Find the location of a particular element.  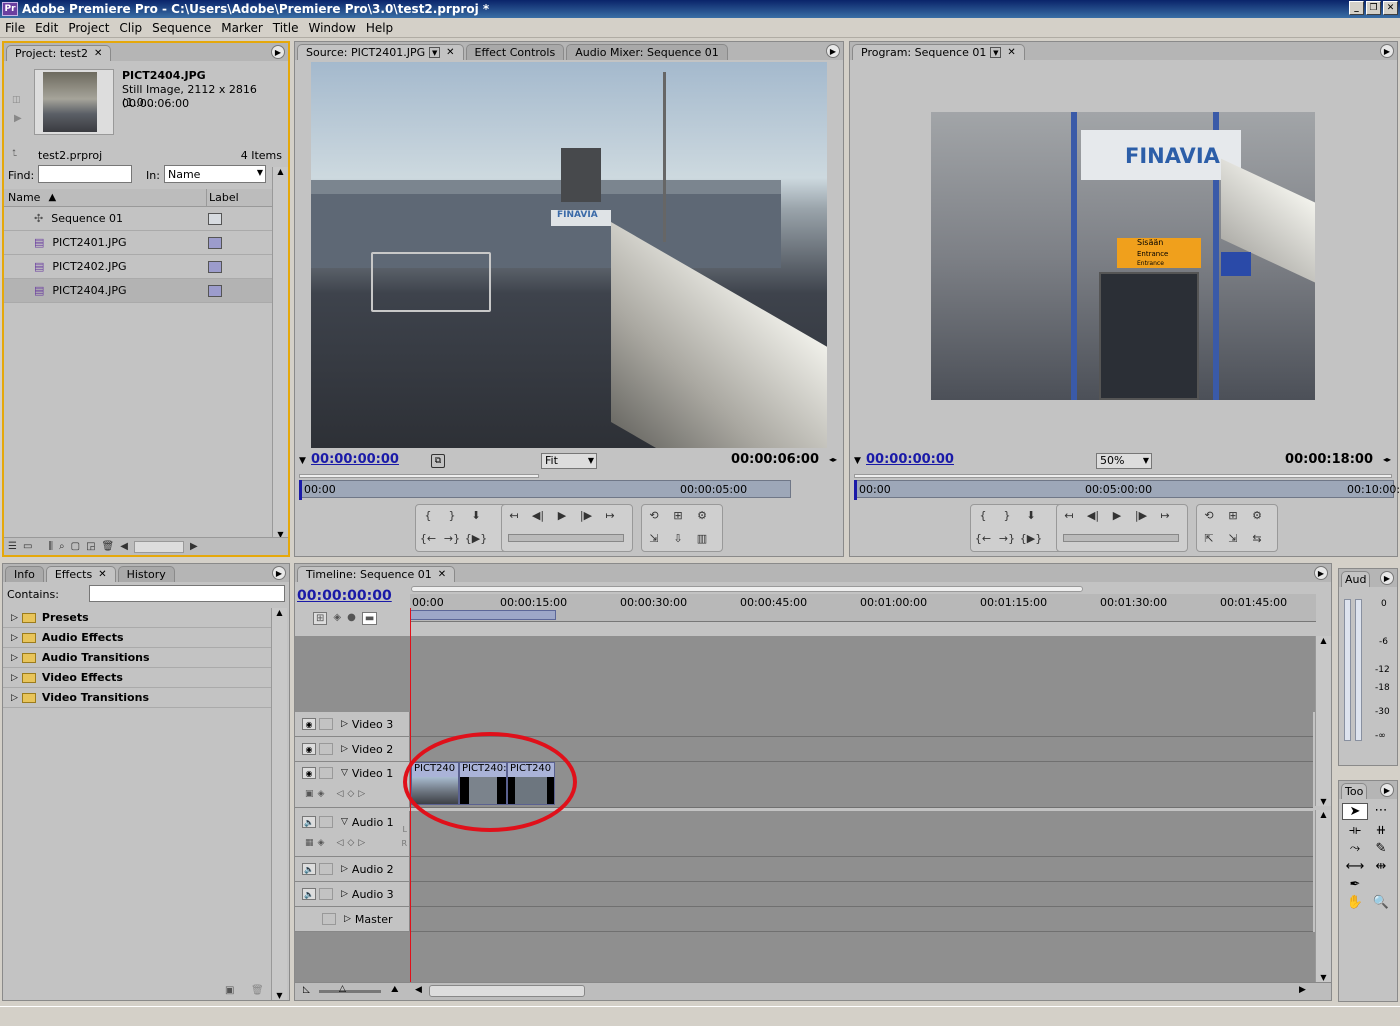

go-to-in-icon: {← is located at coordinates (428, 538).